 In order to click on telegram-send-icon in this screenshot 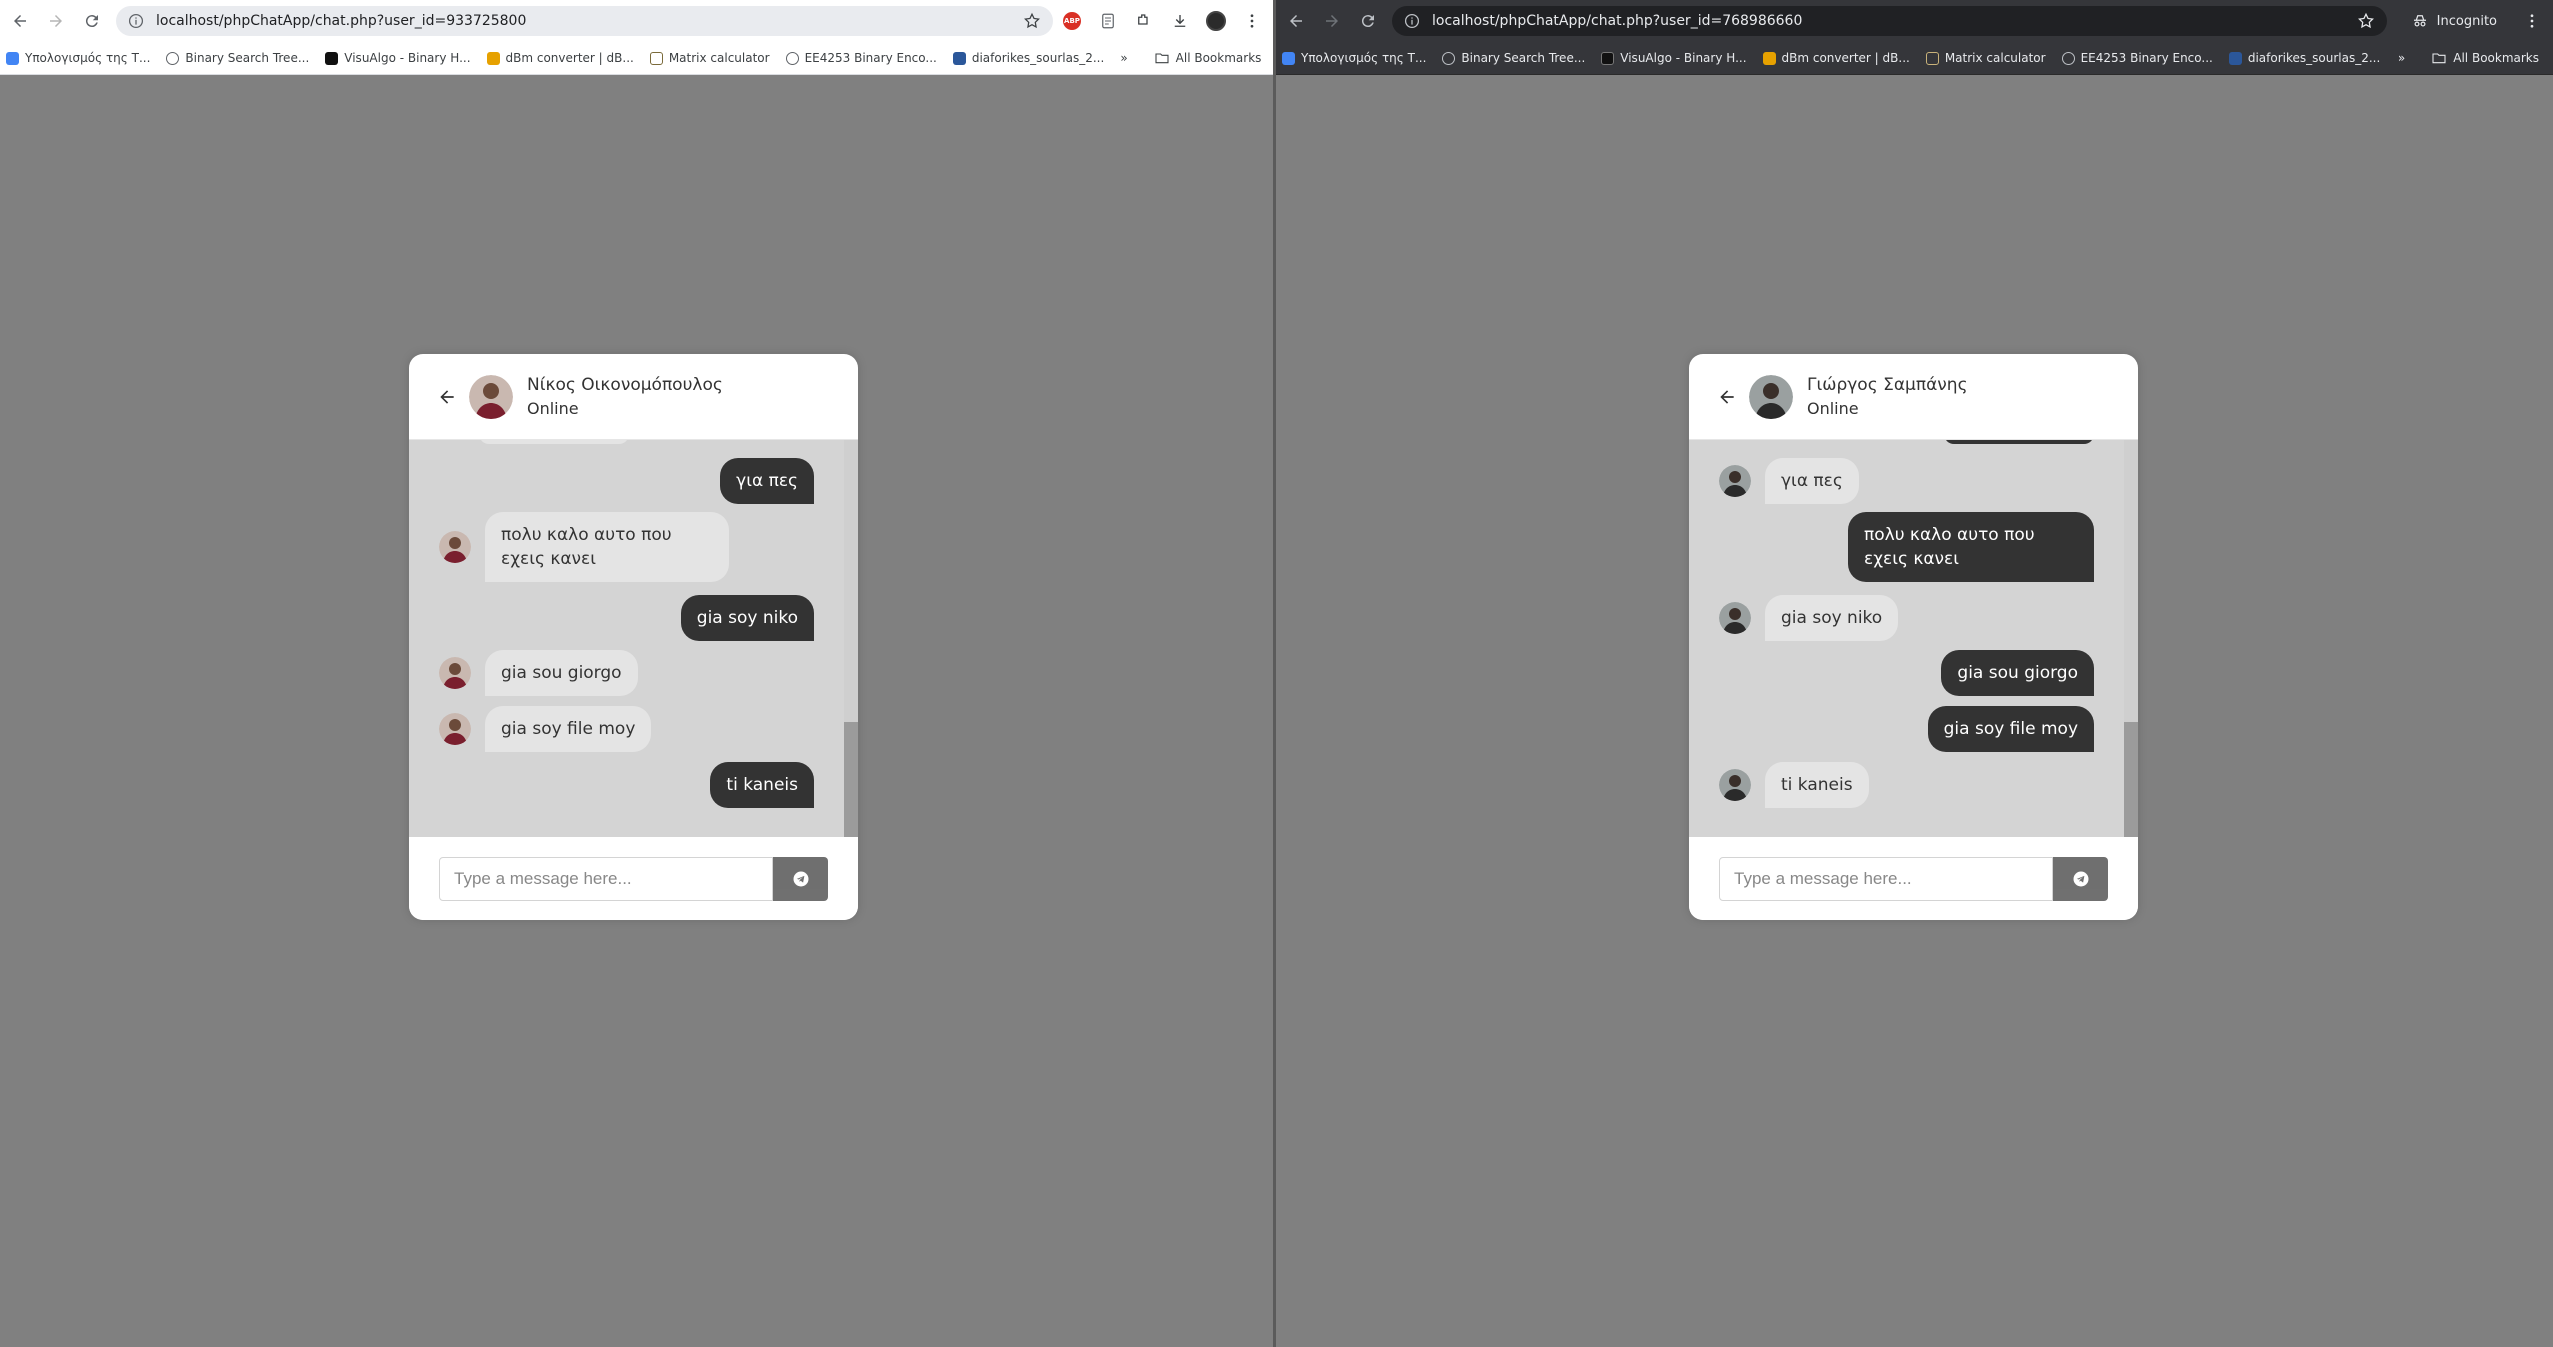, I will do `click(800, 878)`.